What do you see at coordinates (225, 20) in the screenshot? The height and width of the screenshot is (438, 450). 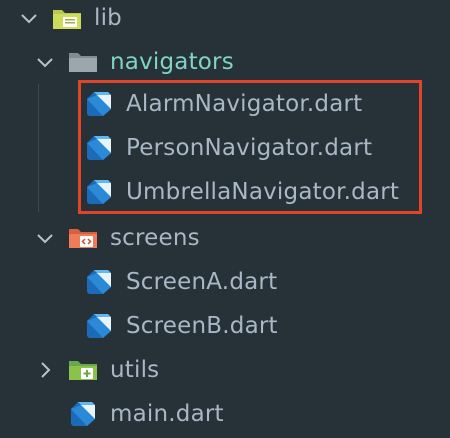 I see `tree-row-lib: lib` at bounding box center [225, 20].